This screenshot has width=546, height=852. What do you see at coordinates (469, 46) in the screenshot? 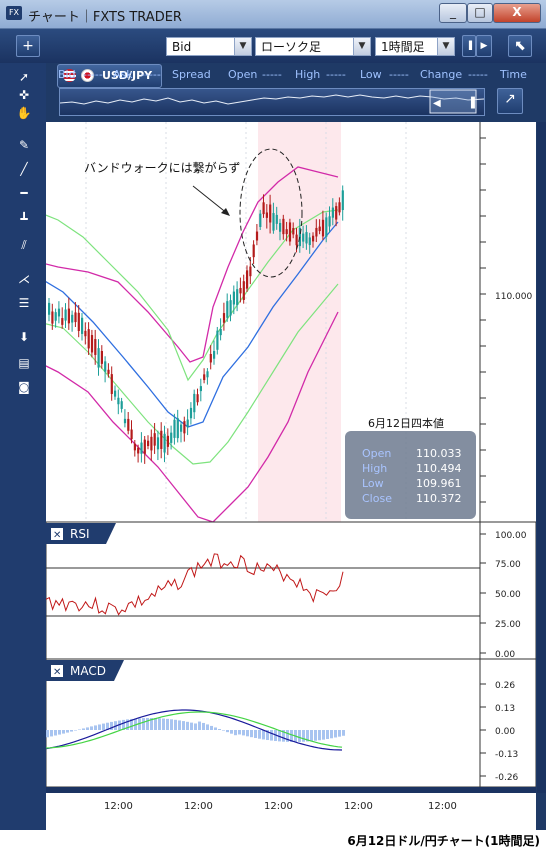
I see `panel-toggle-icon: ▐` at bounding box center [469, 46].